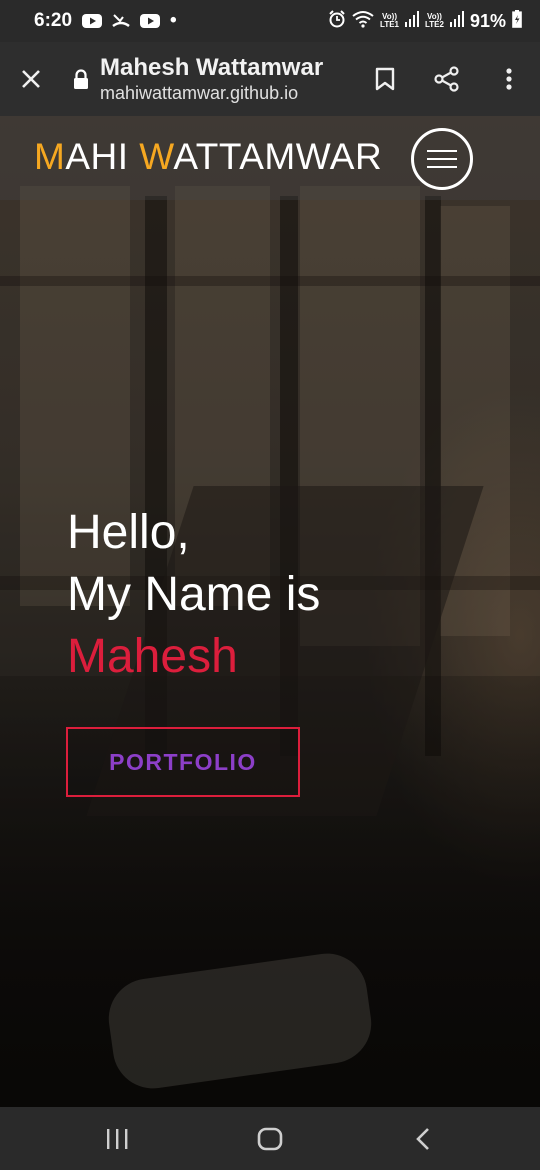 The image size is (540, 1170). Describe the element at coordinates (337, 21) in the screenshot. I see `alarm-icon` at that location.